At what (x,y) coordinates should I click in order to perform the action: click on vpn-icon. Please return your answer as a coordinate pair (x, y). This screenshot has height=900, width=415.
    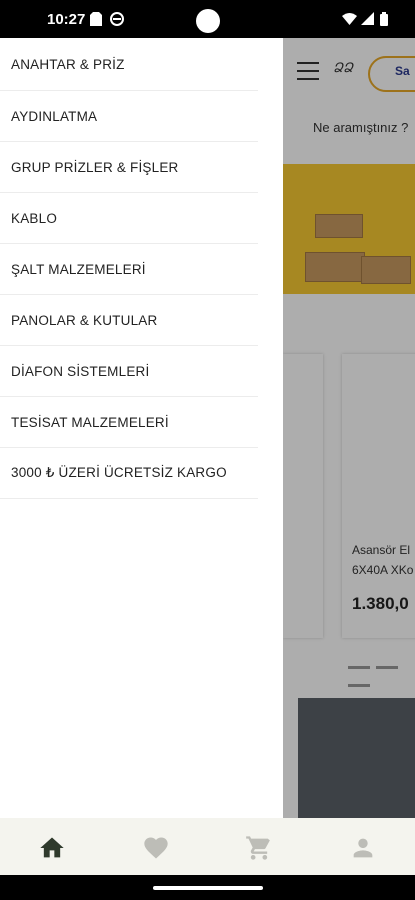
    Looking at the image, I should click on (117, 21).